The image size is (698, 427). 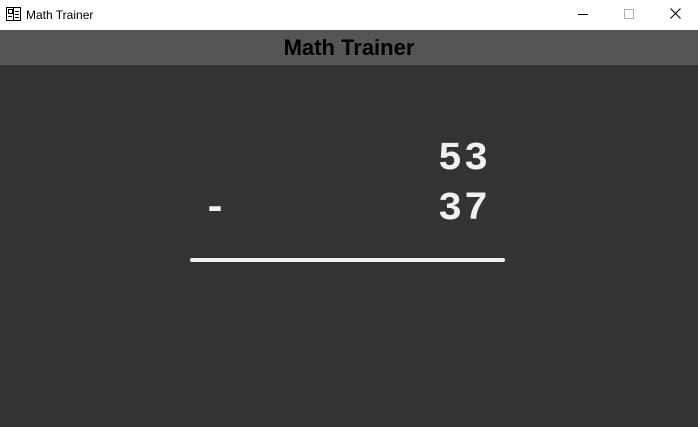 I want to click on minimize-button, so click(x=583, y=15).